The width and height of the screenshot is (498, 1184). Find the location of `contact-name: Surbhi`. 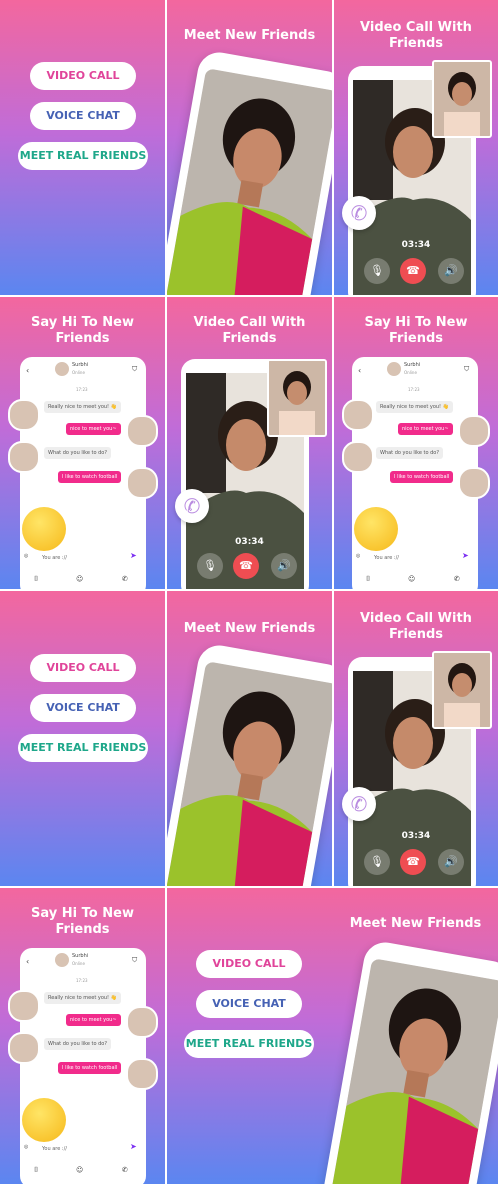

contact-name: Surbhi is located at coordinates (412, 365).